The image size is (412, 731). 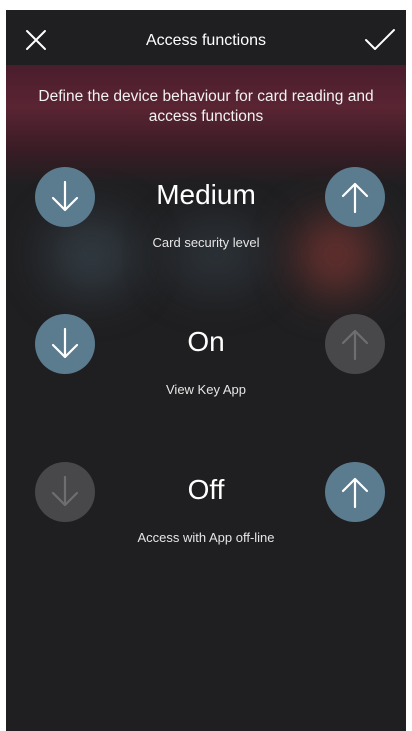 I want to click on setting-row-offline-access: Off Access with App off-line, so click(x=206, y=517).